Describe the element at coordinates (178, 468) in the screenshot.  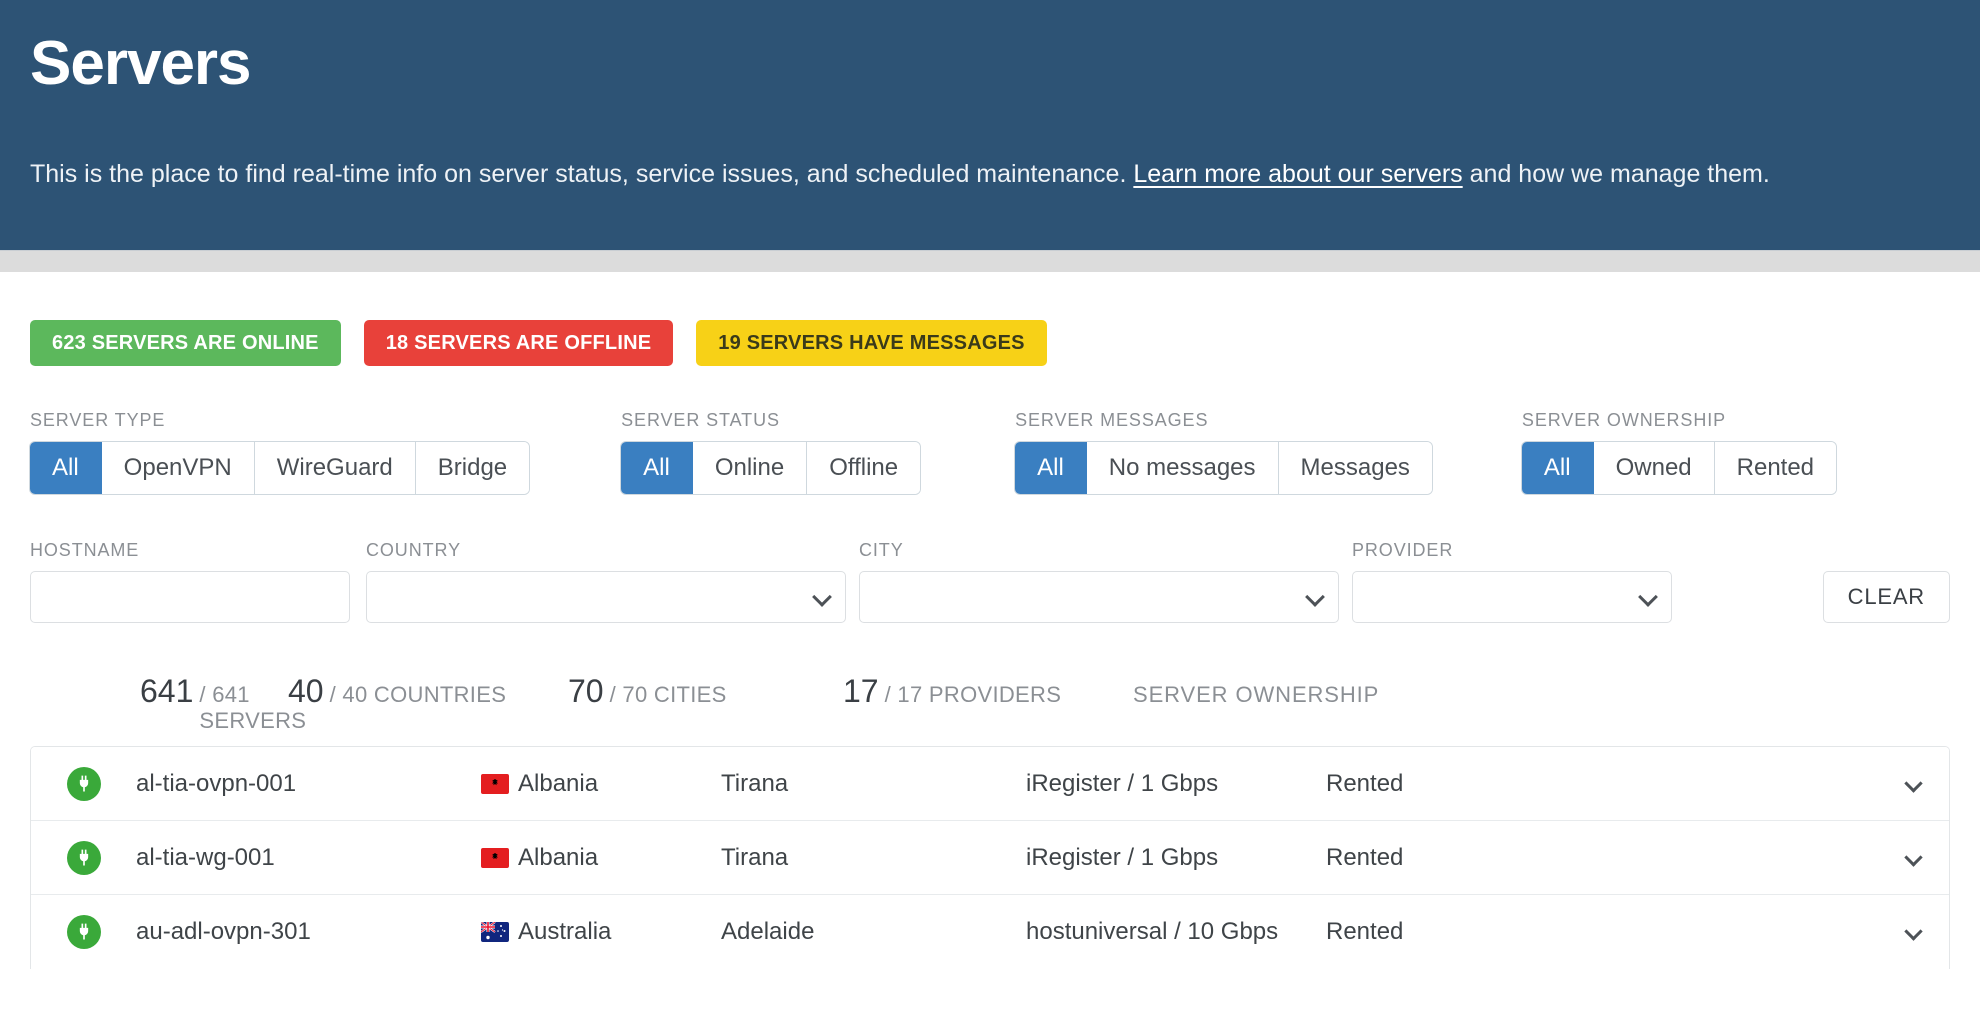
I see `seg-server-type-openvpn: OpenVPN` at that location.